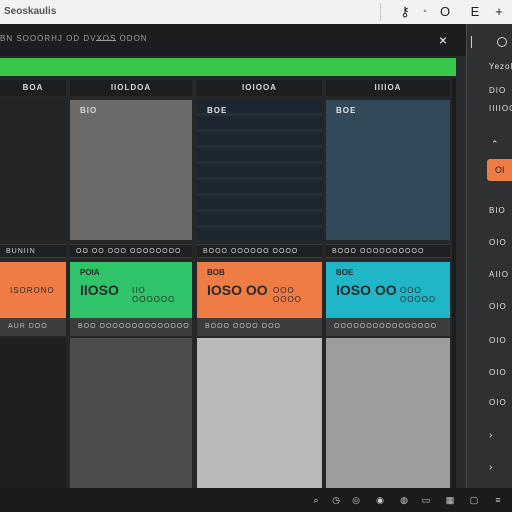  Describe the element at coordinates (89, 110) in the screenshot. I see `swatch-tag: BIO` at that location.